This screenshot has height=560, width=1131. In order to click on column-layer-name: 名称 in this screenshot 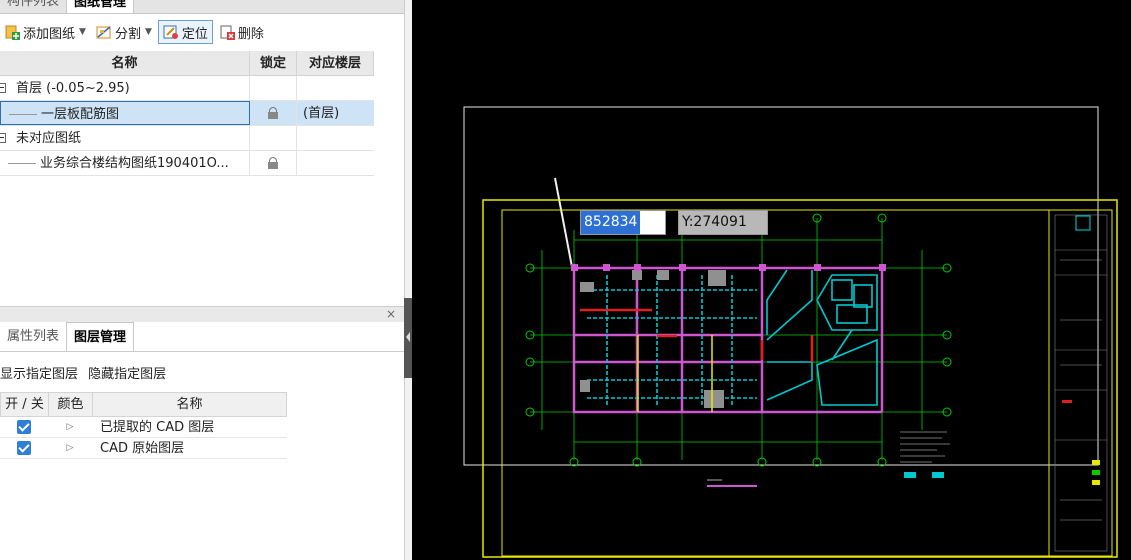, I will do `click(189, 404)`.